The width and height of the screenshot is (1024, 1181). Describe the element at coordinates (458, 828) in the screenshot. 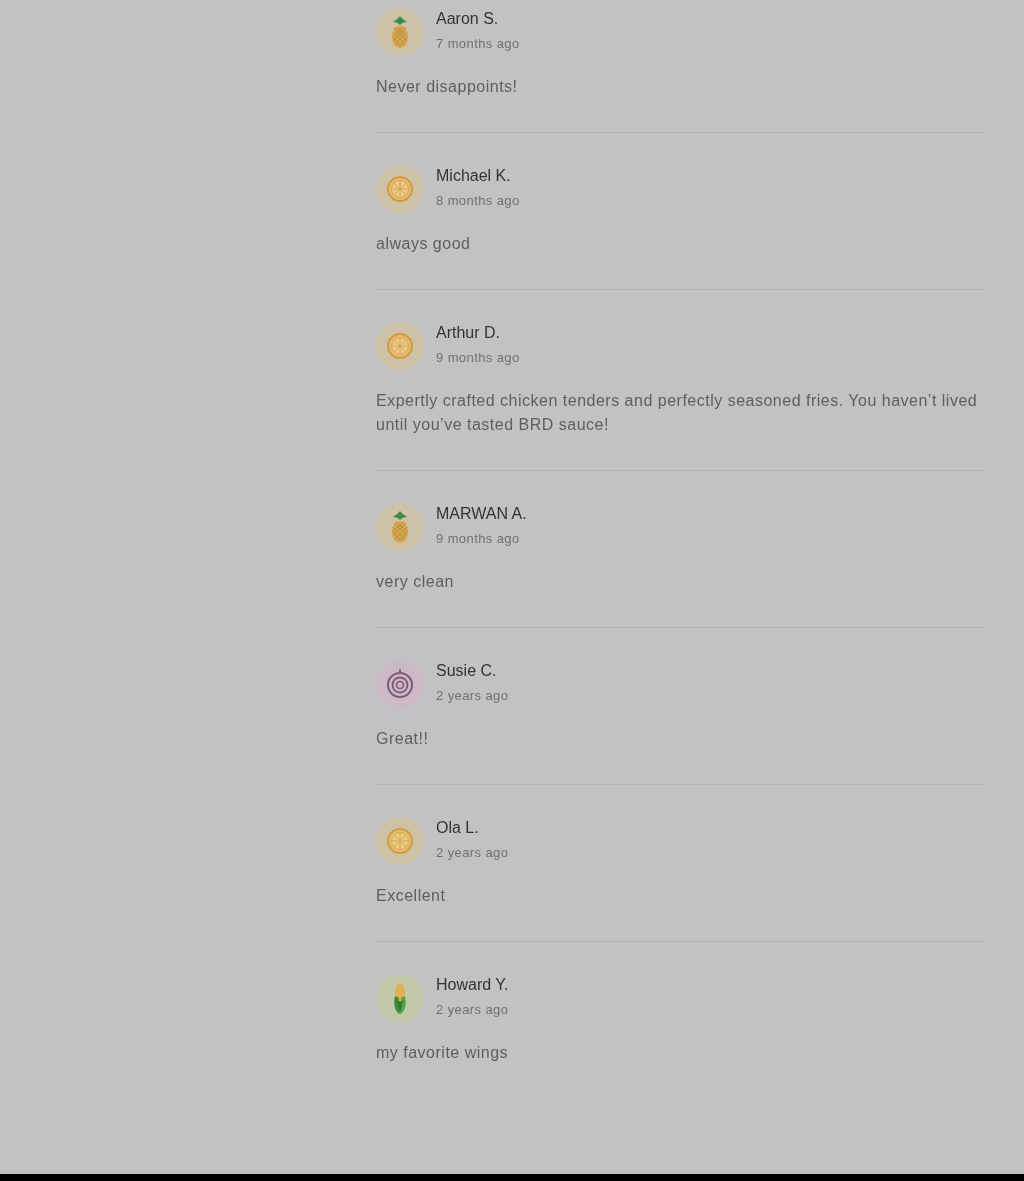

I see `reviewer-name: Ola L.` at that location.